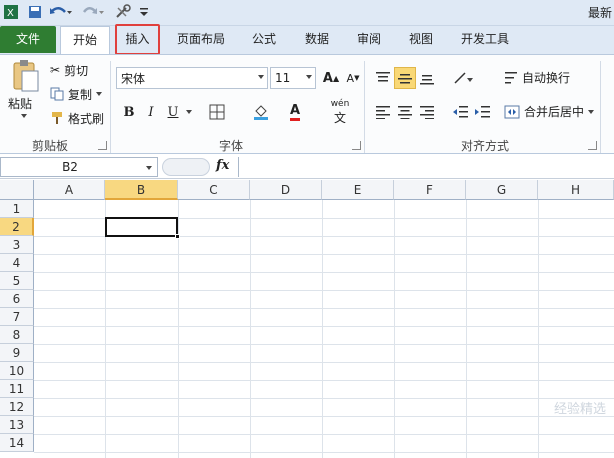 Image resolution: width=614 pixels, height=458 pixels. Describe the element at coordinates (327, 78) in the screenshot. I see `grow-font-icon: A` at that location.